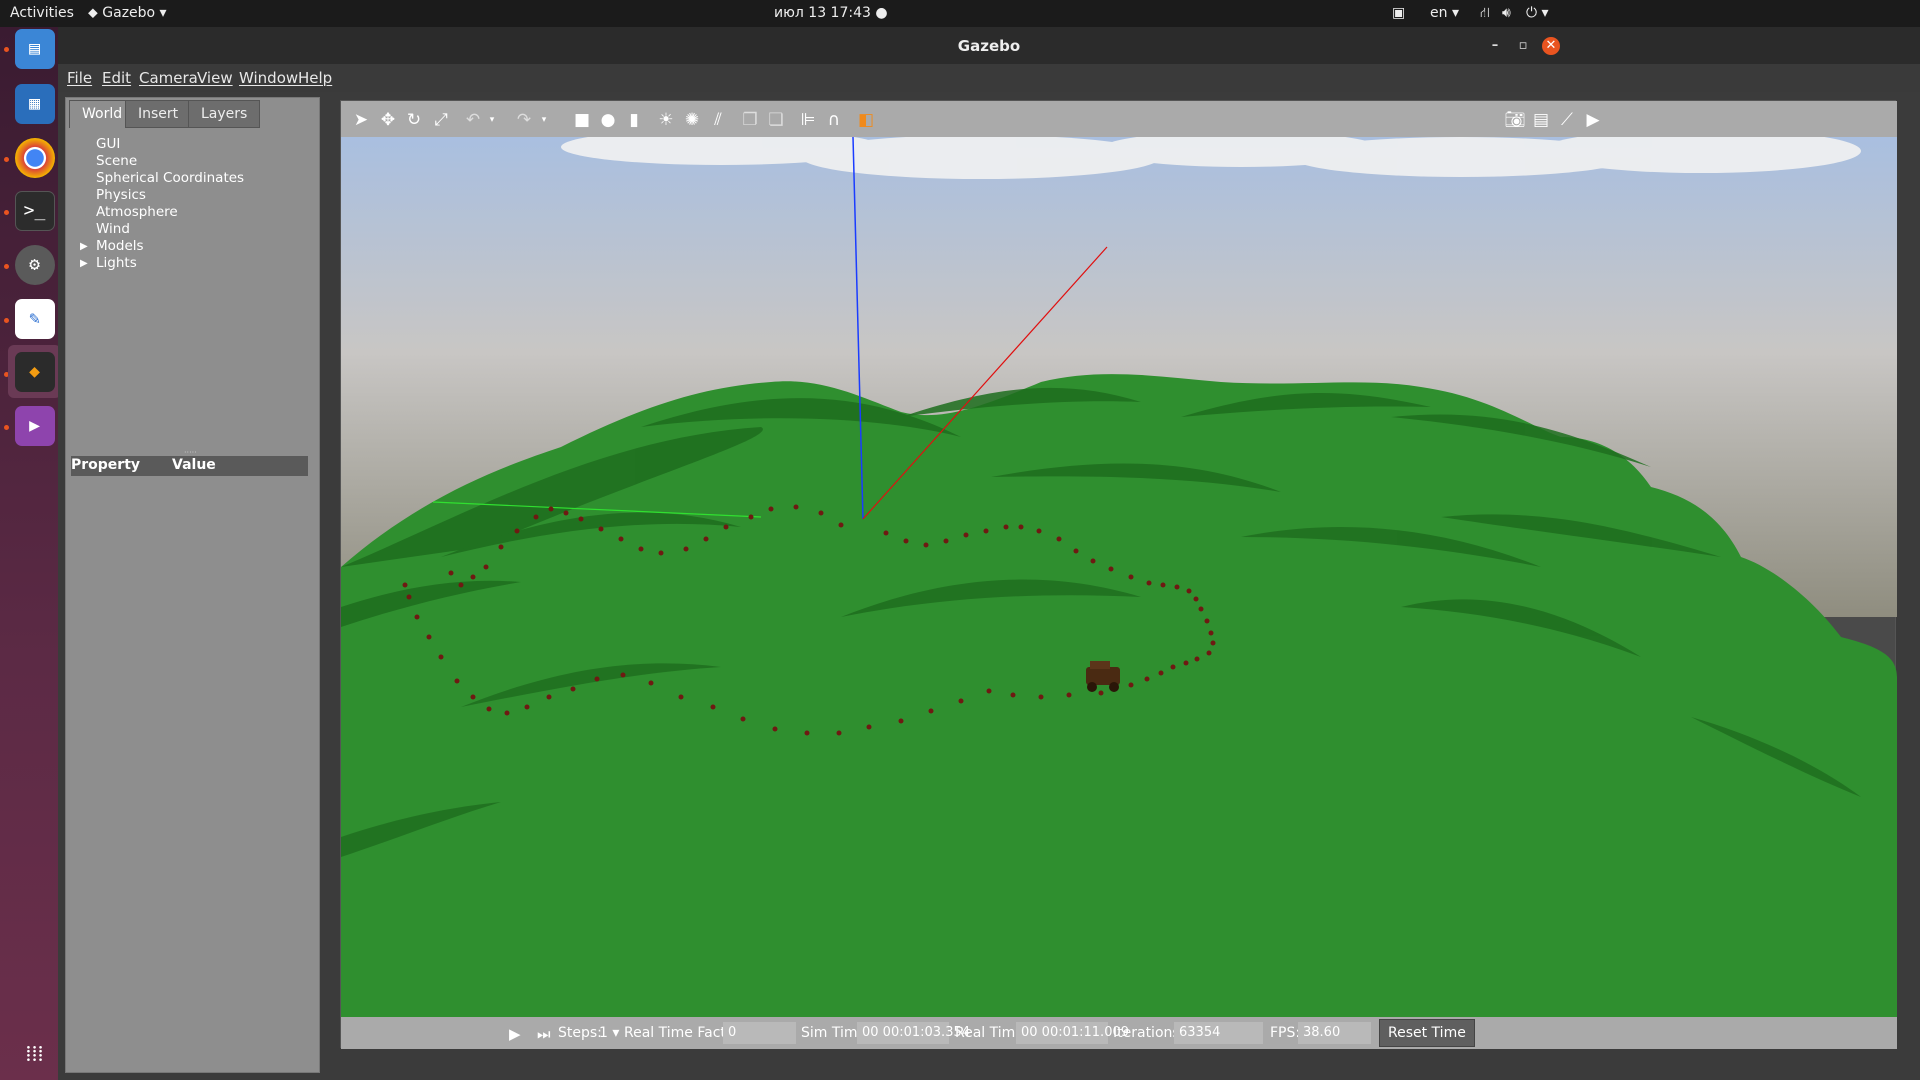 This screenshot has height=1080, width=1920. What do you see at coordinates (1551, 46) in the screenshot?
I see `close-button: ✕` at bounding box center [1551, 46].